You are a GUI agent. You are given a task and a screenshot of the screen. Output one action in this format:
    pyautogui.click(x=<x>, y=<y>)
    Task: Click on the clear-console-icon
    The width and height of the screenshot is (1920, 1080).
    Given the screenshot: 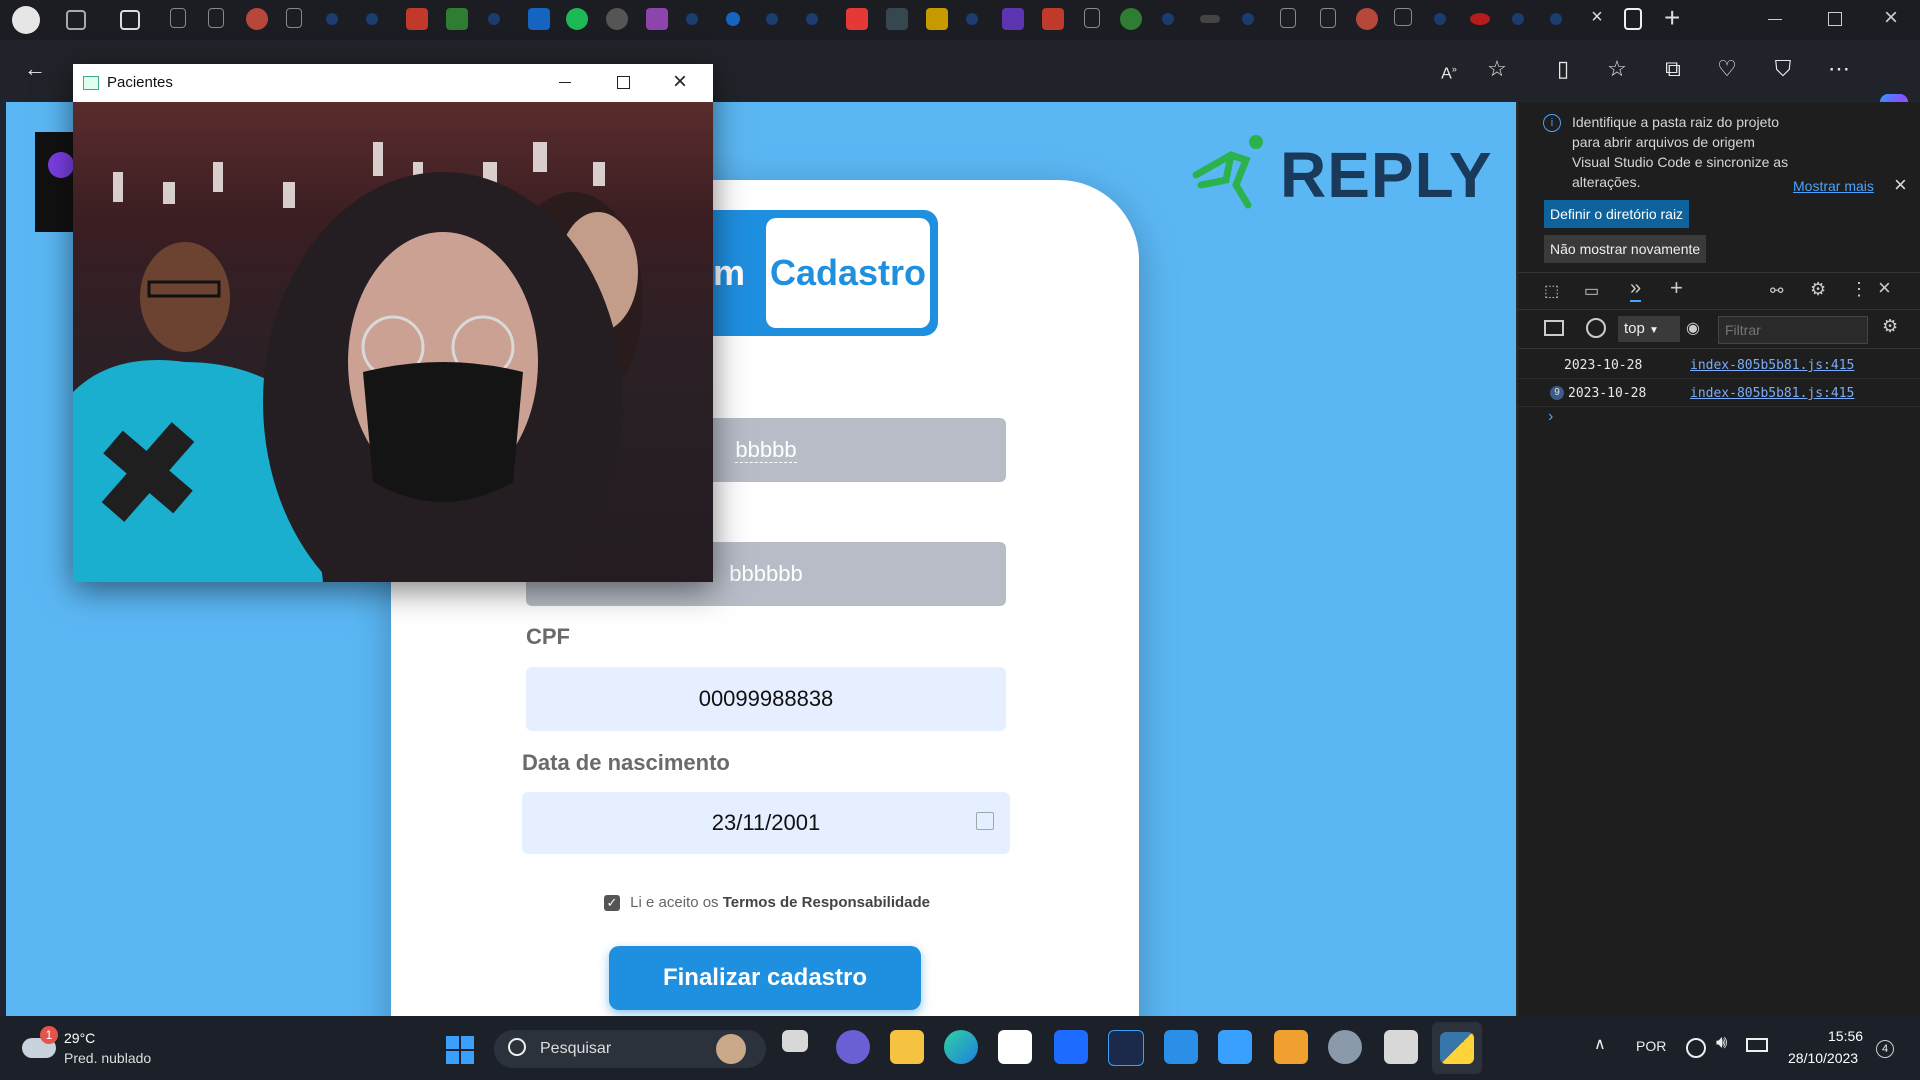 What is the action you would take?
    pyautogui.click(x=1596, y=328)
    